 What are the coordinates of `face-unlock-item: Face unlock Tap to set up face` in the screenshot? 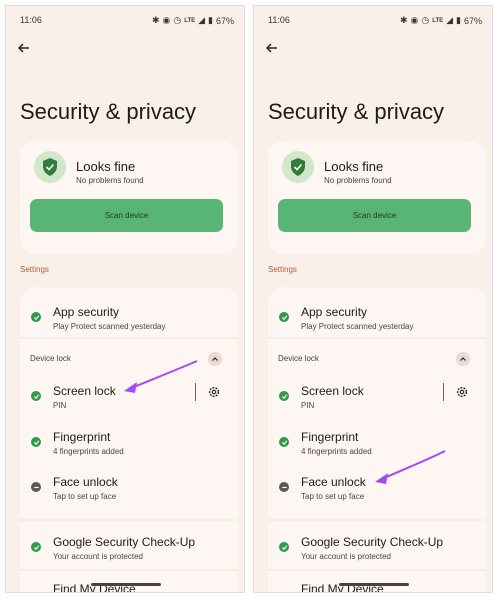 It's located at (129, 484).